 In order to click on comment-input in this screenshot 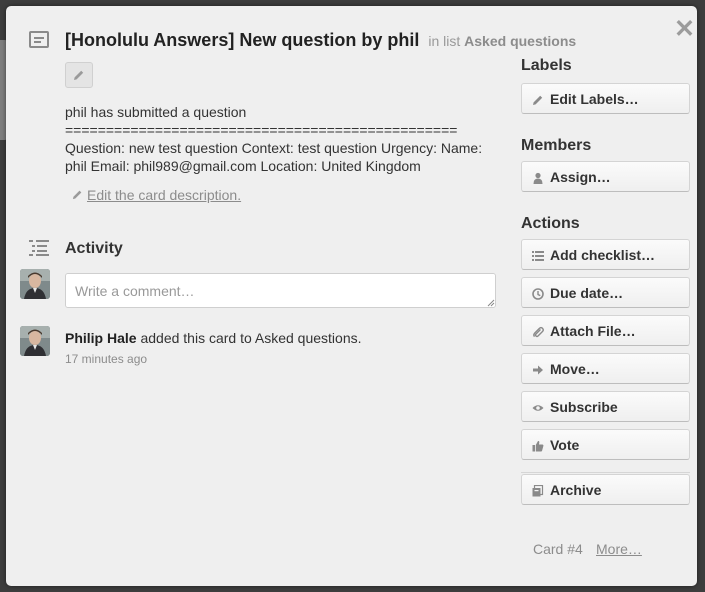, I will do `click(280, 290)`.